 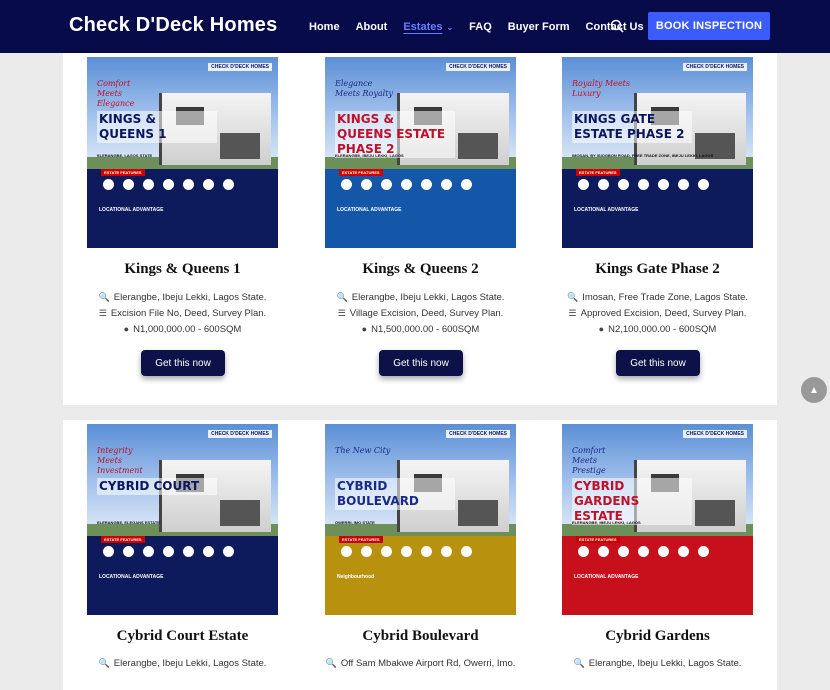 I want to click on flyer-estate-name: KINGS & QUEENS 1, so click(x=157, y=127).